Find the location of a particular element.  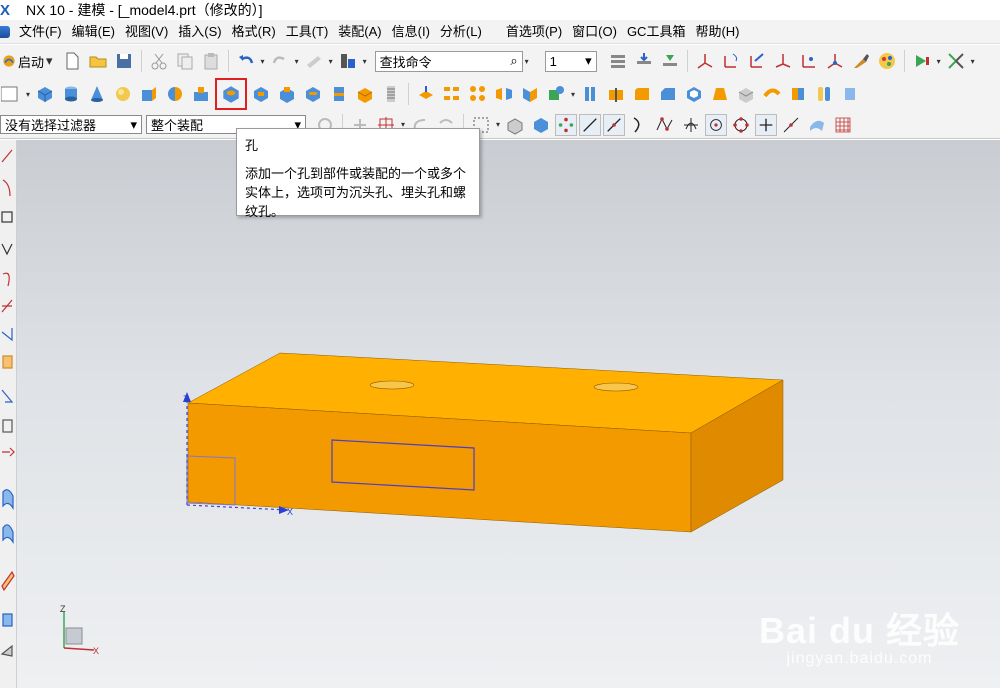

redo-icon is located at coordinates (280, 61).